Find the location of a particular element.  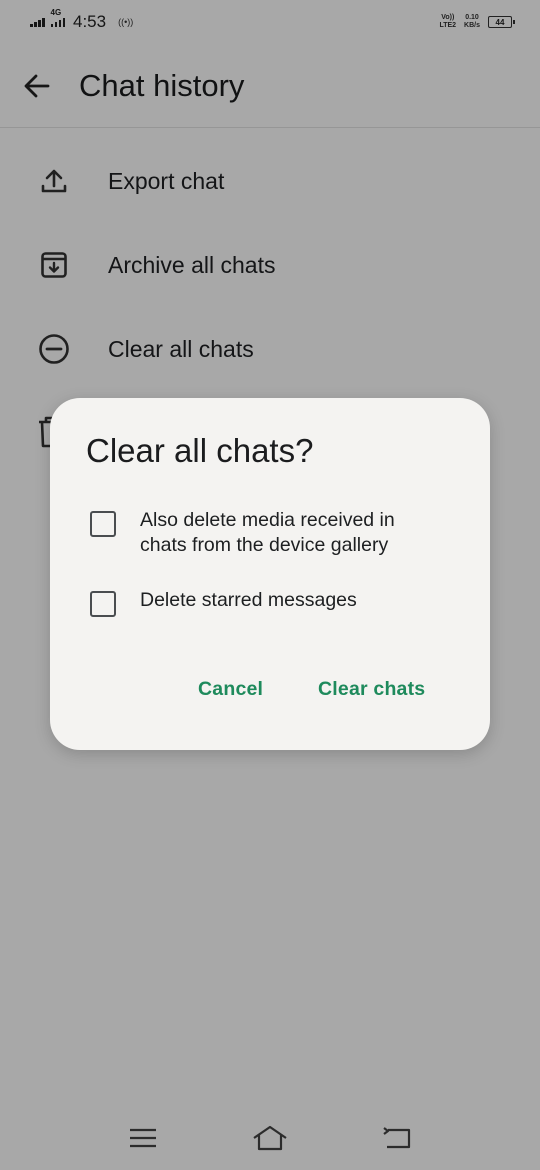

checkbox-delete-starred is located at coordinates (103, 604).